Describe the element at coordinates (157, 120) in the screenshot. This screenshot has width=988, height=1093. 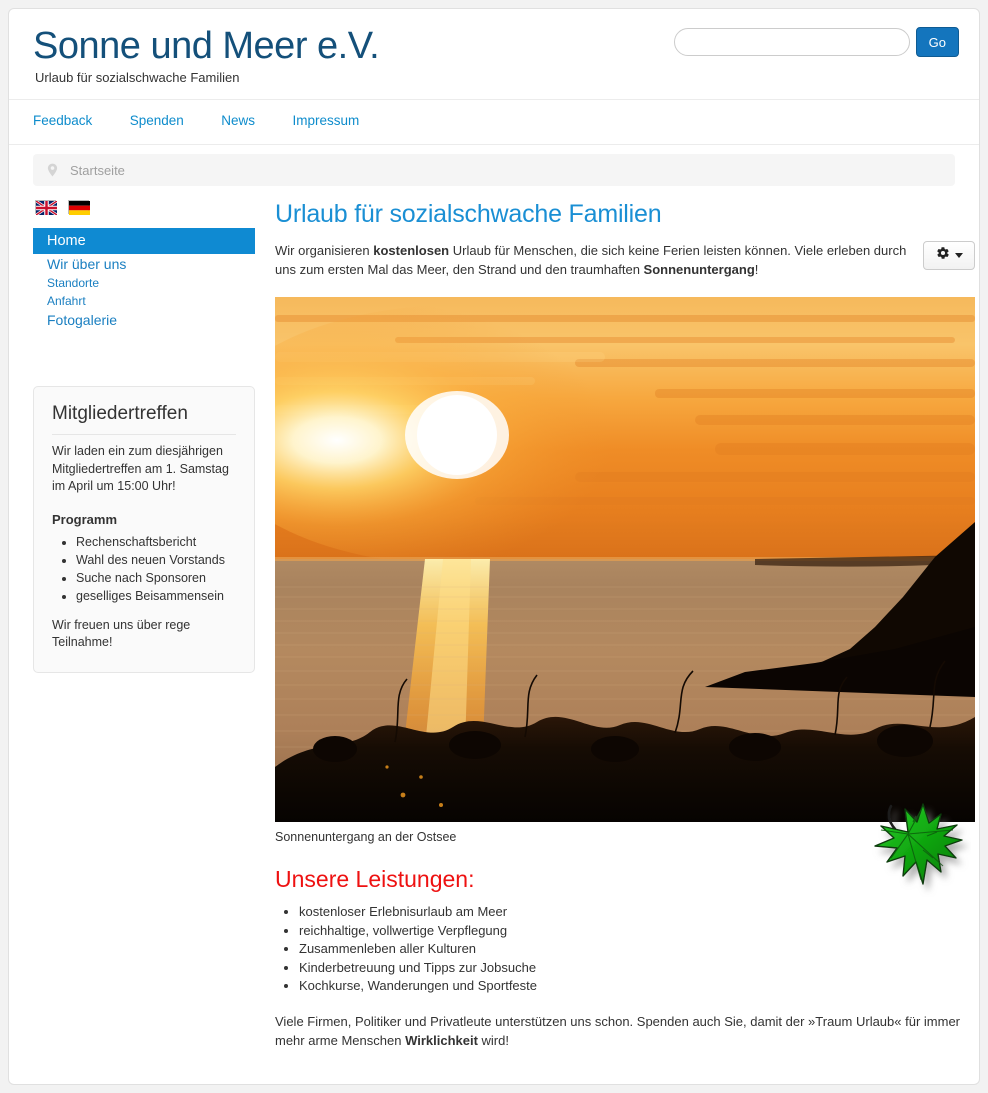
I see `topnav-item-spenden: Spenden` at that location.